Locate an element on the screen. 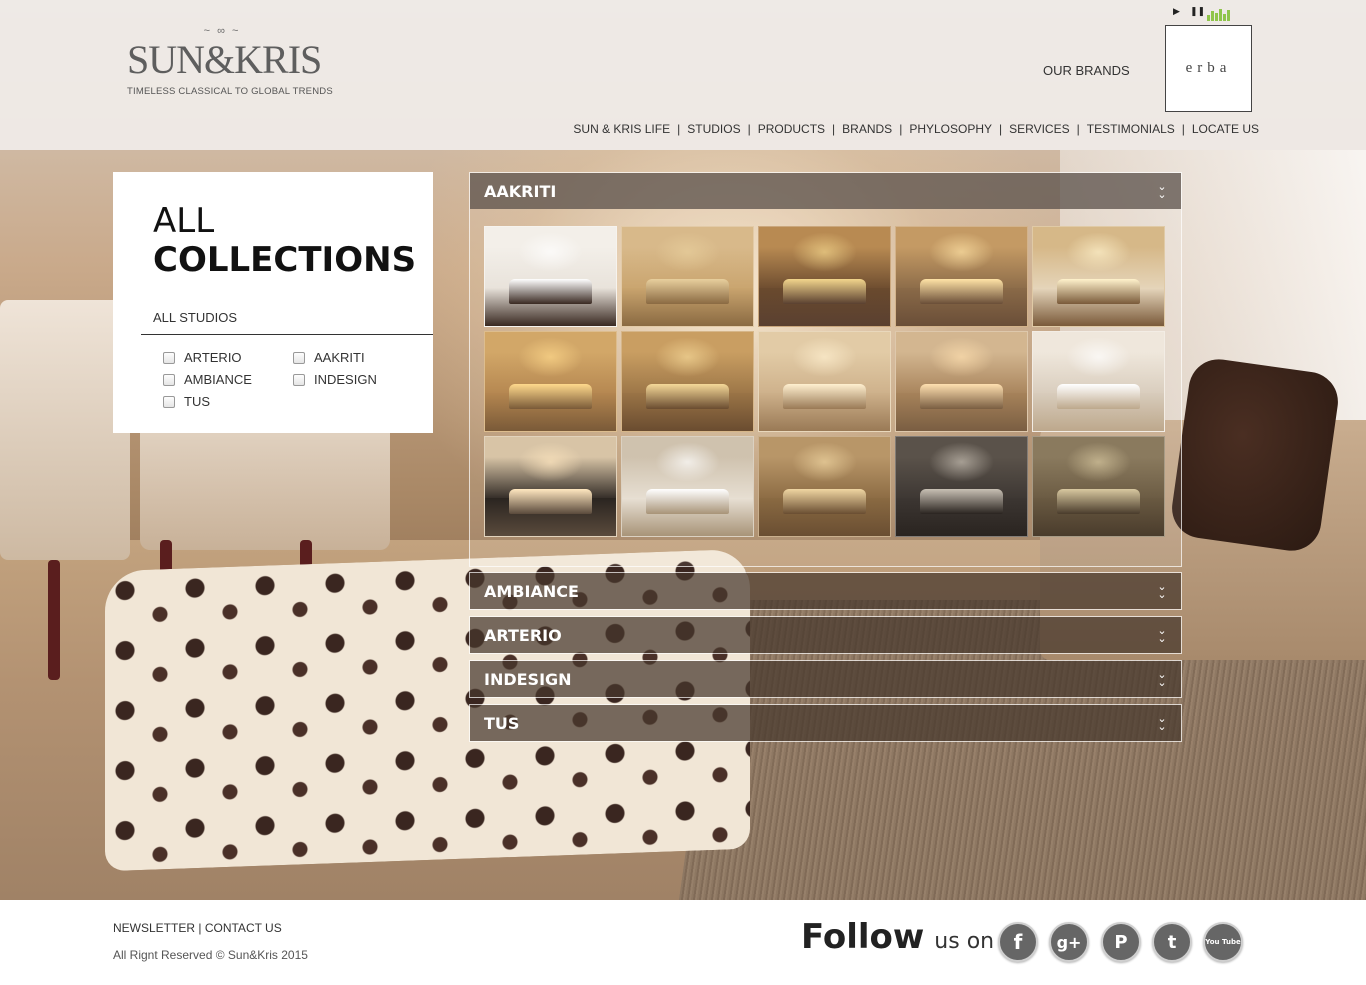  accordion-header-aakriti: AAKRITI ⌄ ⌄ is located at coordinates (825, 191).